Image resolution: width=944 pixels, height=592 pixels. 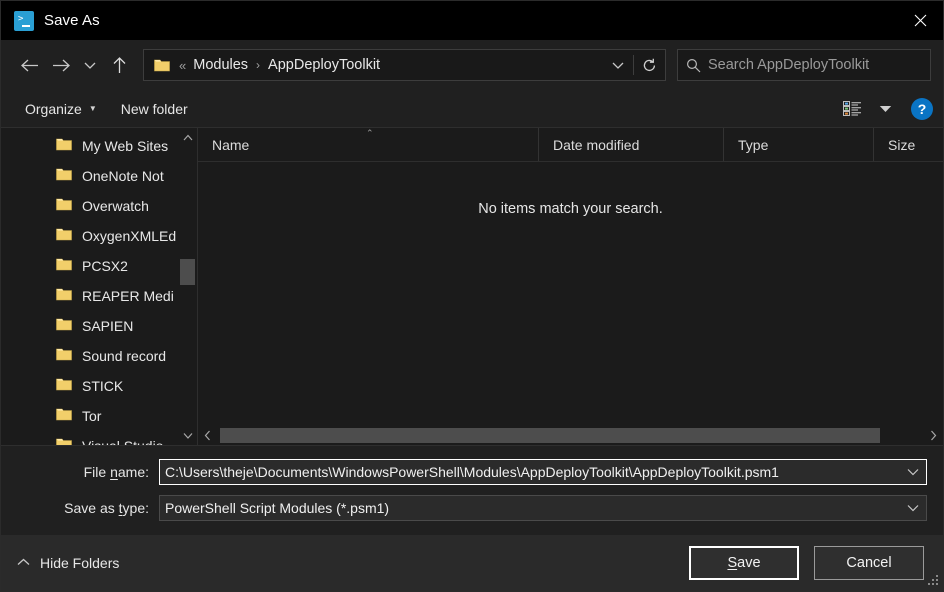 I want to click on hide-folders-button: Hide Folders, so click(x=68, y=563).